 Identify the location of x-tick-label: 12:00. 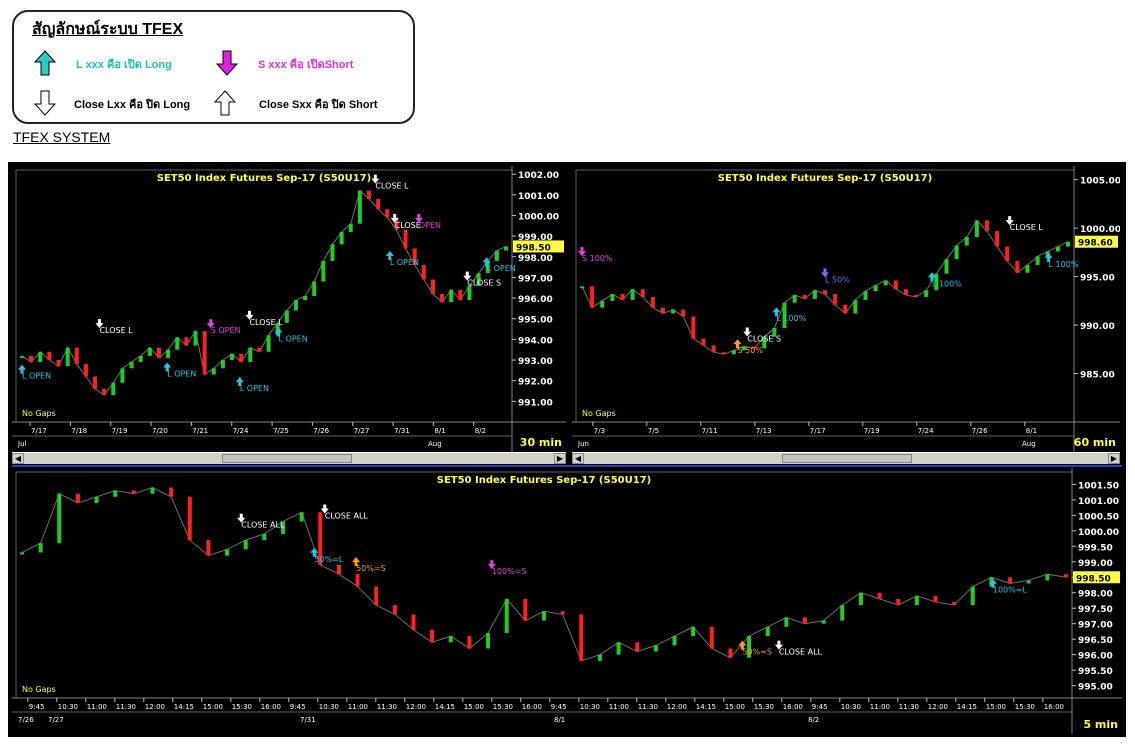
(416, 707).